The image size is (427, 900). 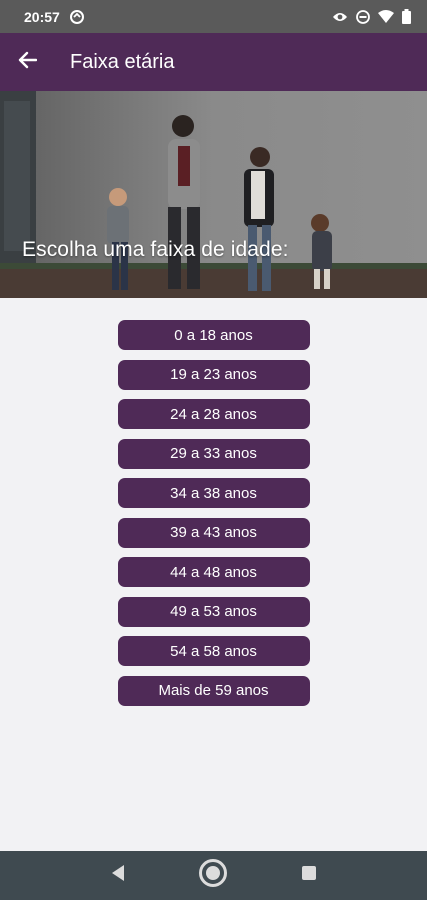 I want to click on back-button, so click(x=27, y=62).